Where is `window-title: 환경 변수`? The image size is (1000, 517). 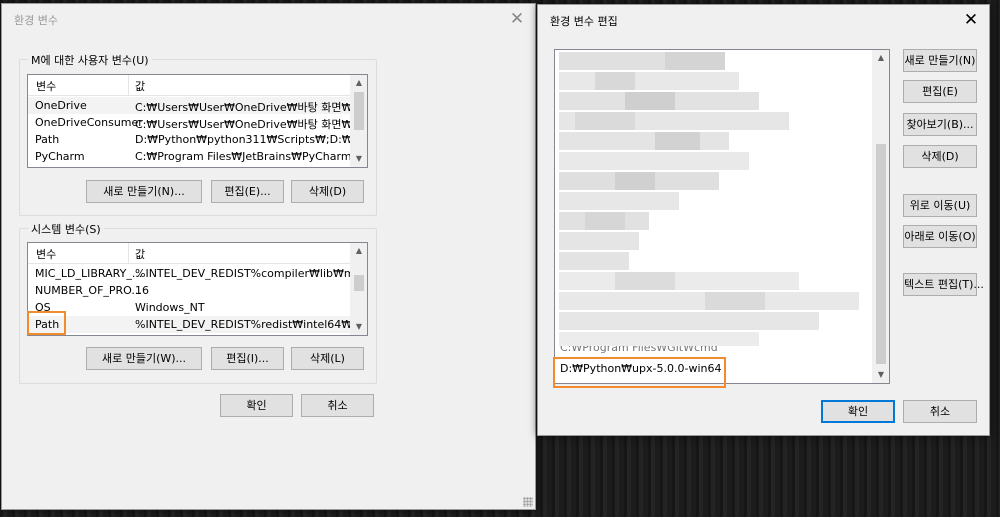
window-title: 환경 변수 is located at coordinates (36, 20).